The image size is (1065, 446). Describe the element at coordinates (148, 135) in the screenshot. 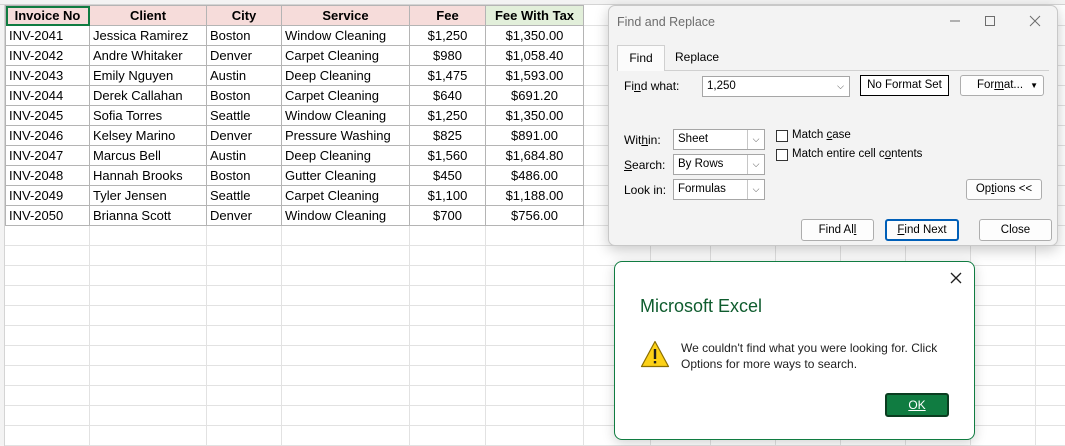

I see `cell-client: Kelsey Marino` at that location.